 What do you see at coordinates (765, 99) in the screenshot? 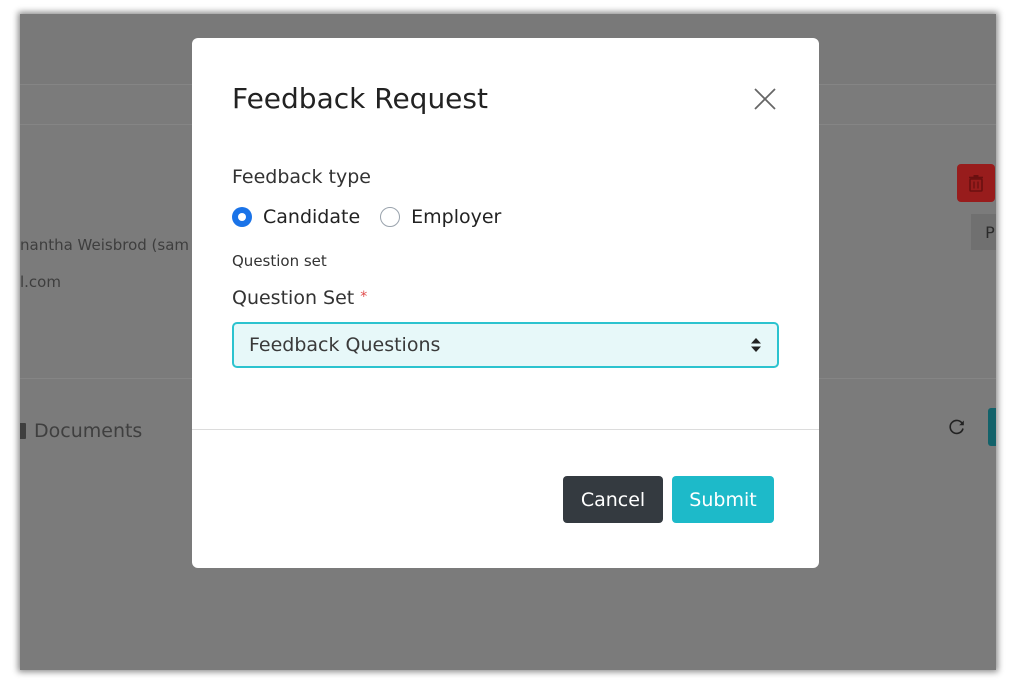
I see `close-icon` at bounding box center [765, 99].